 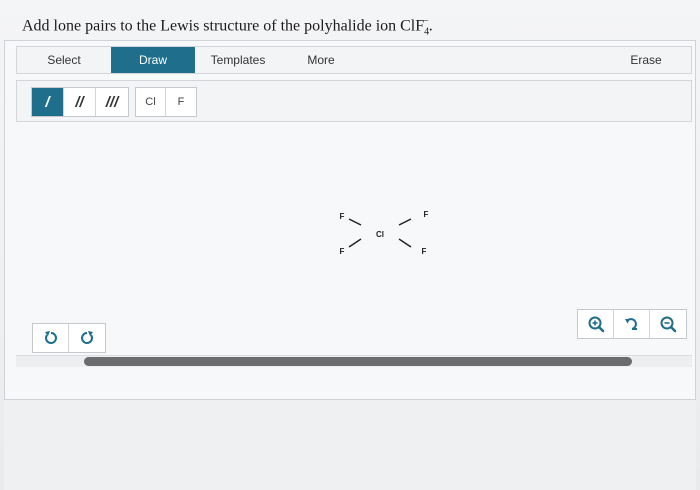 What do you see at coordinates (321, 60) in the screenshot?
I see `more-tab: More` at bounding box center [321, 60].